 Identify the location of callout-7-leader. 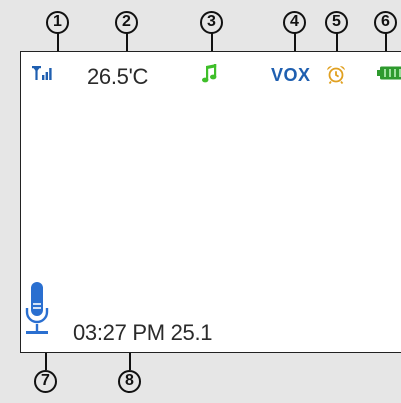
(46, 361).